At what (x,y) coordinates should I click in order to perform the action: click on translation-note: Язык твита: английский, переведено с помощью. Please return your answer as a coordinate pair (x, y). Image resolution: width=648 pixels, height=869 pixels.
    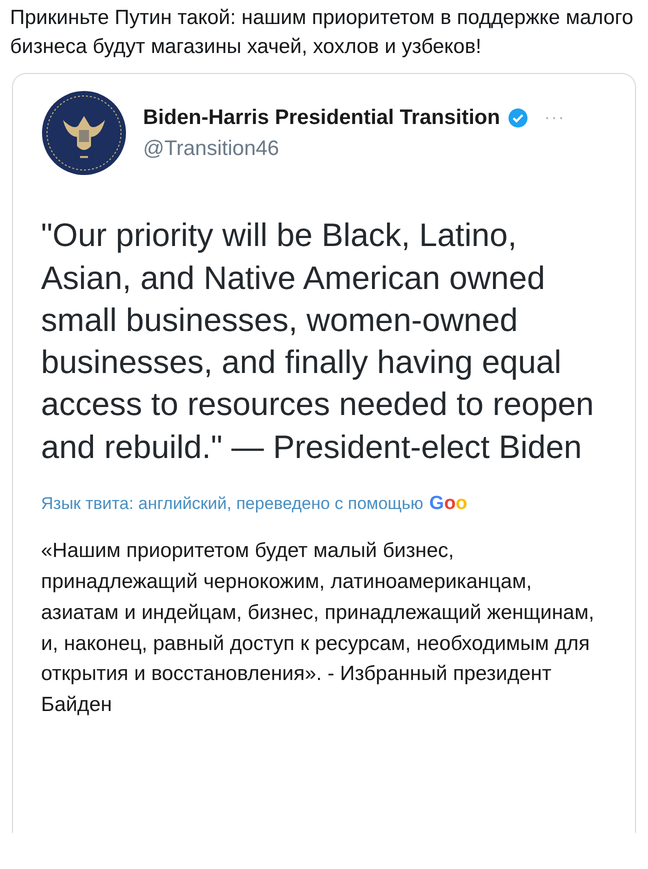
    Looking at the image, I should click on (232, 504).